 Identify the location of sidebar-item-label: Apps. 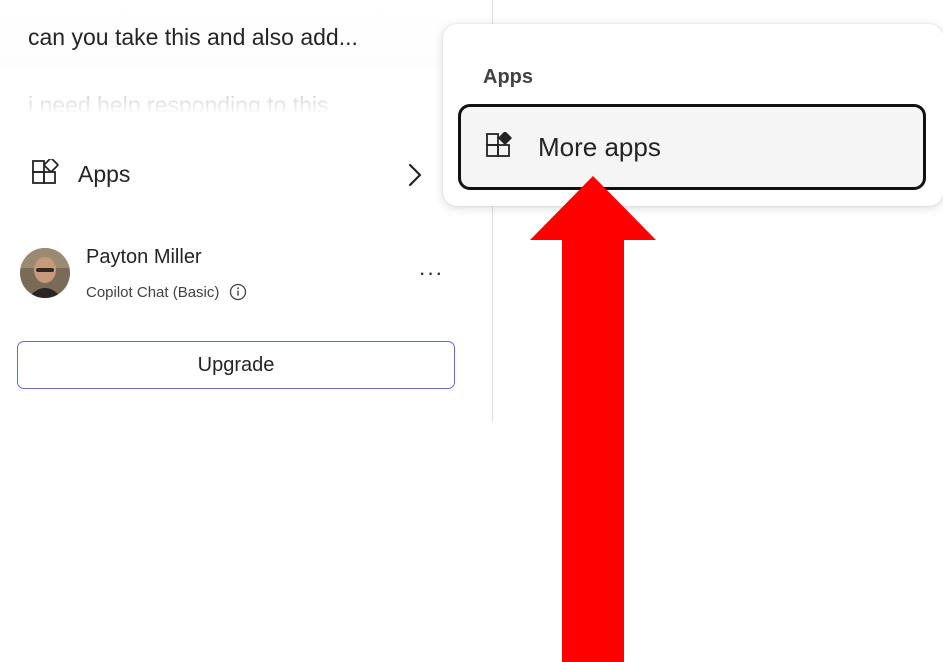
(104, 173).